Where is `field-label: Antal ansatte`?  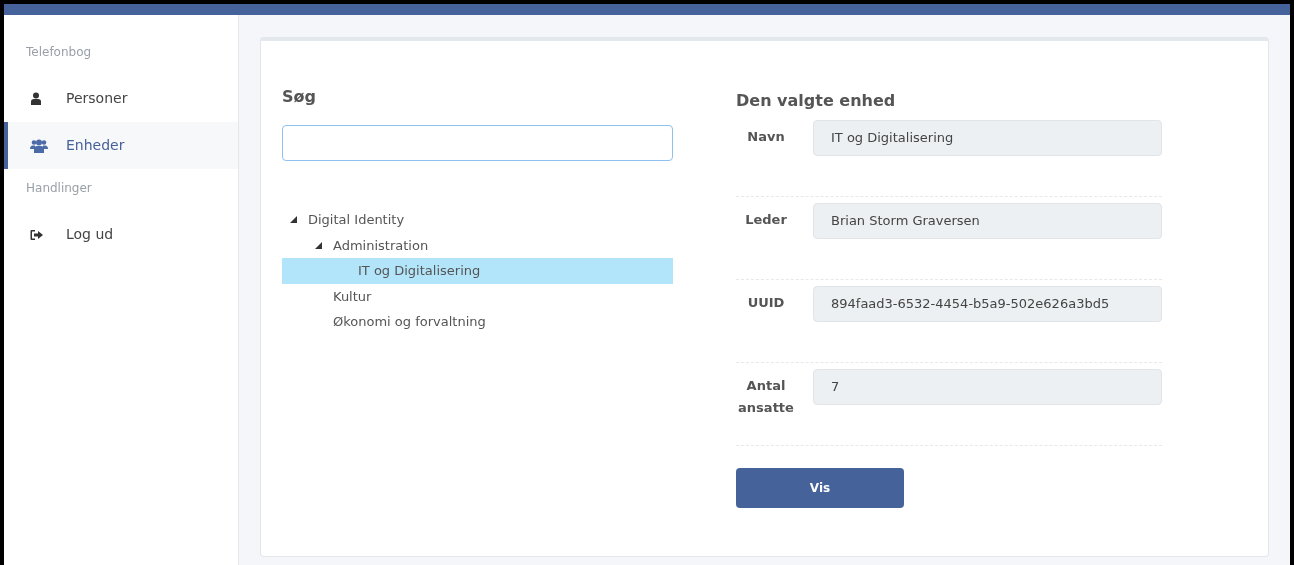
field-label: Antal ansatte is located at coordinates (766, 397).